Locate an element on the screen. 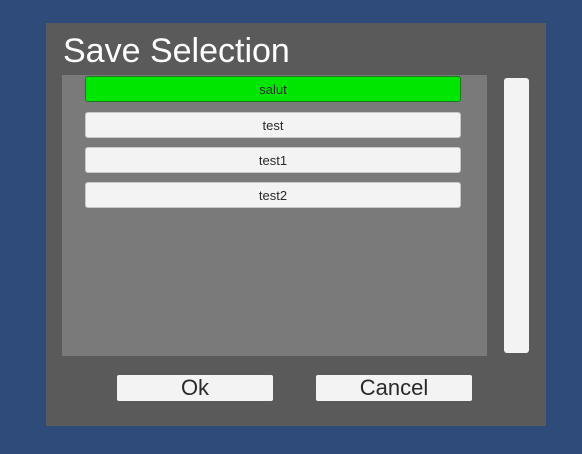  cancel-button: Cancel is located at coordinates (394, 388).